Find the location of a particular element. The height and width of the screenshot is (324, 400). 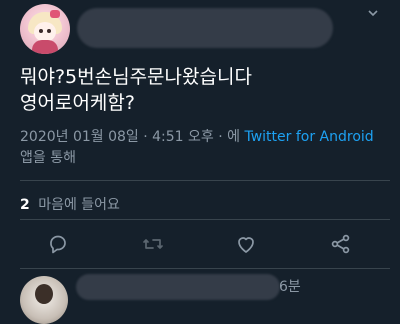

like-icon is located at coordinates (246, 244).